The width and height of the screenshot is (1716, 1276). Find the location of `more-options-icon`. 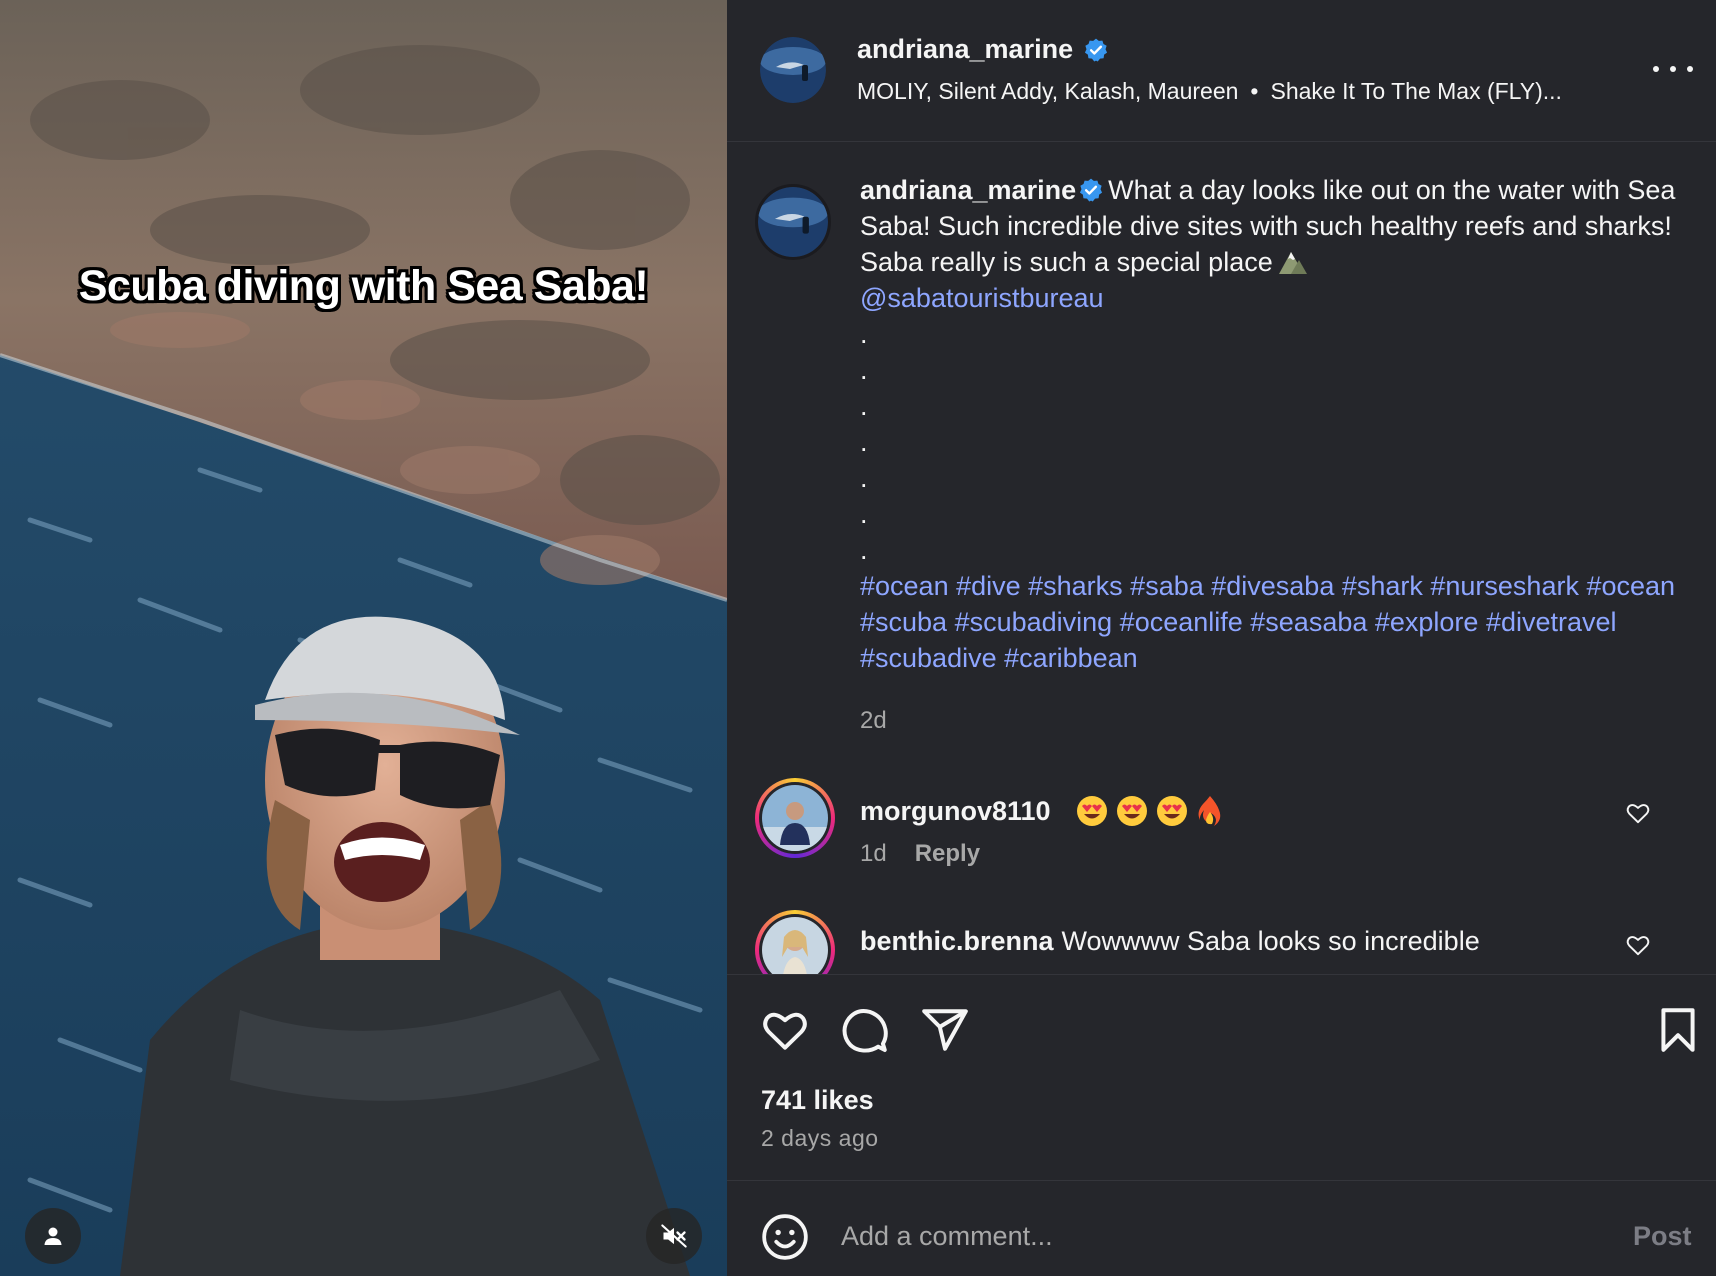

more-options-icon is located at coordinates (1656, 69).